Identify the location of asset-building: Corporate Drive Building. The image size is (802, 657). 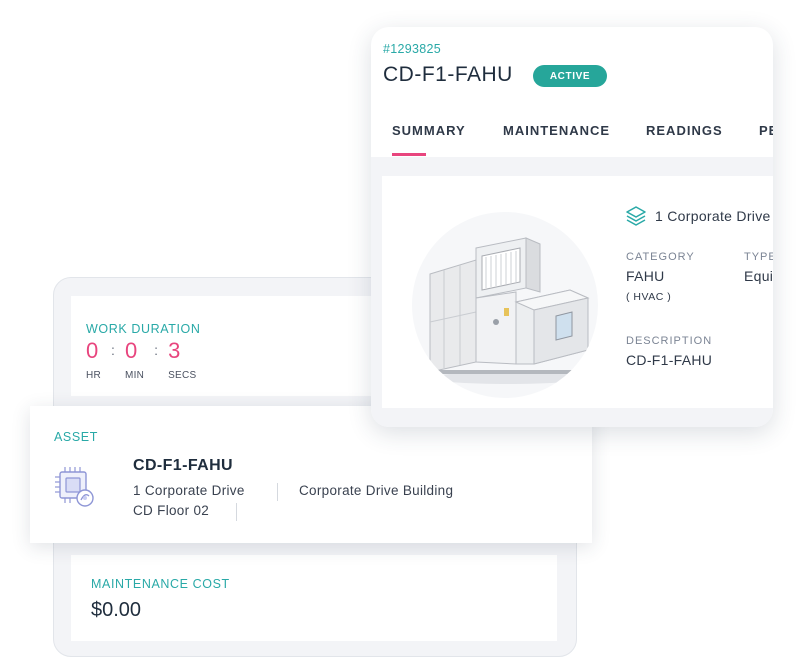
(376, 490).